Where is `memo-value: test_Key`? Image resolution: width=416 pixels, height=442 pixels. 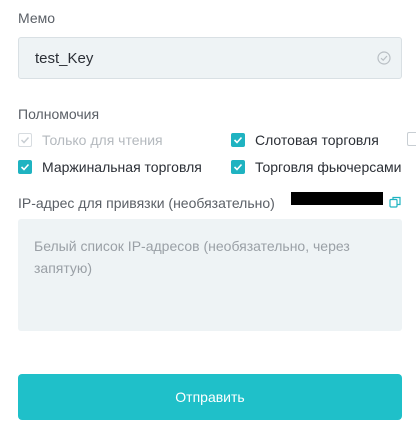
memo-value: test_Key is located at coordinates (64, 58).